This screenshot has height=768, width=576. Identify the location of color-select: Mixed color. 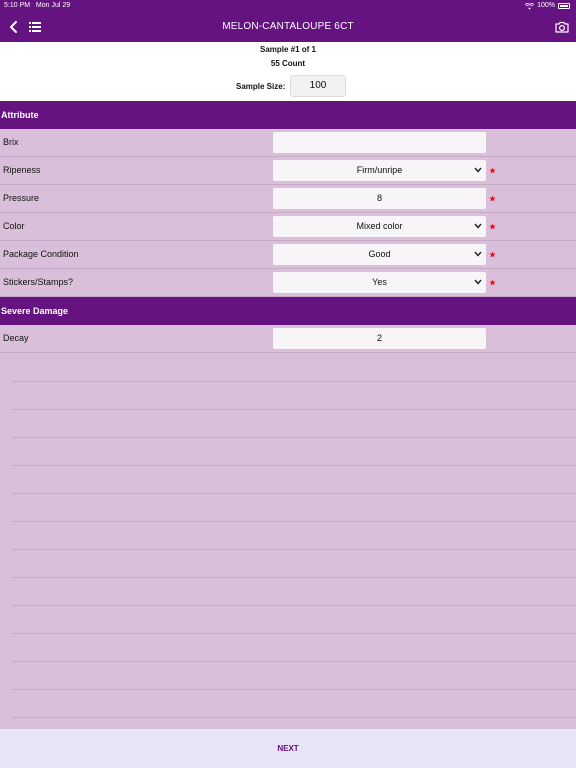
(379, 226).